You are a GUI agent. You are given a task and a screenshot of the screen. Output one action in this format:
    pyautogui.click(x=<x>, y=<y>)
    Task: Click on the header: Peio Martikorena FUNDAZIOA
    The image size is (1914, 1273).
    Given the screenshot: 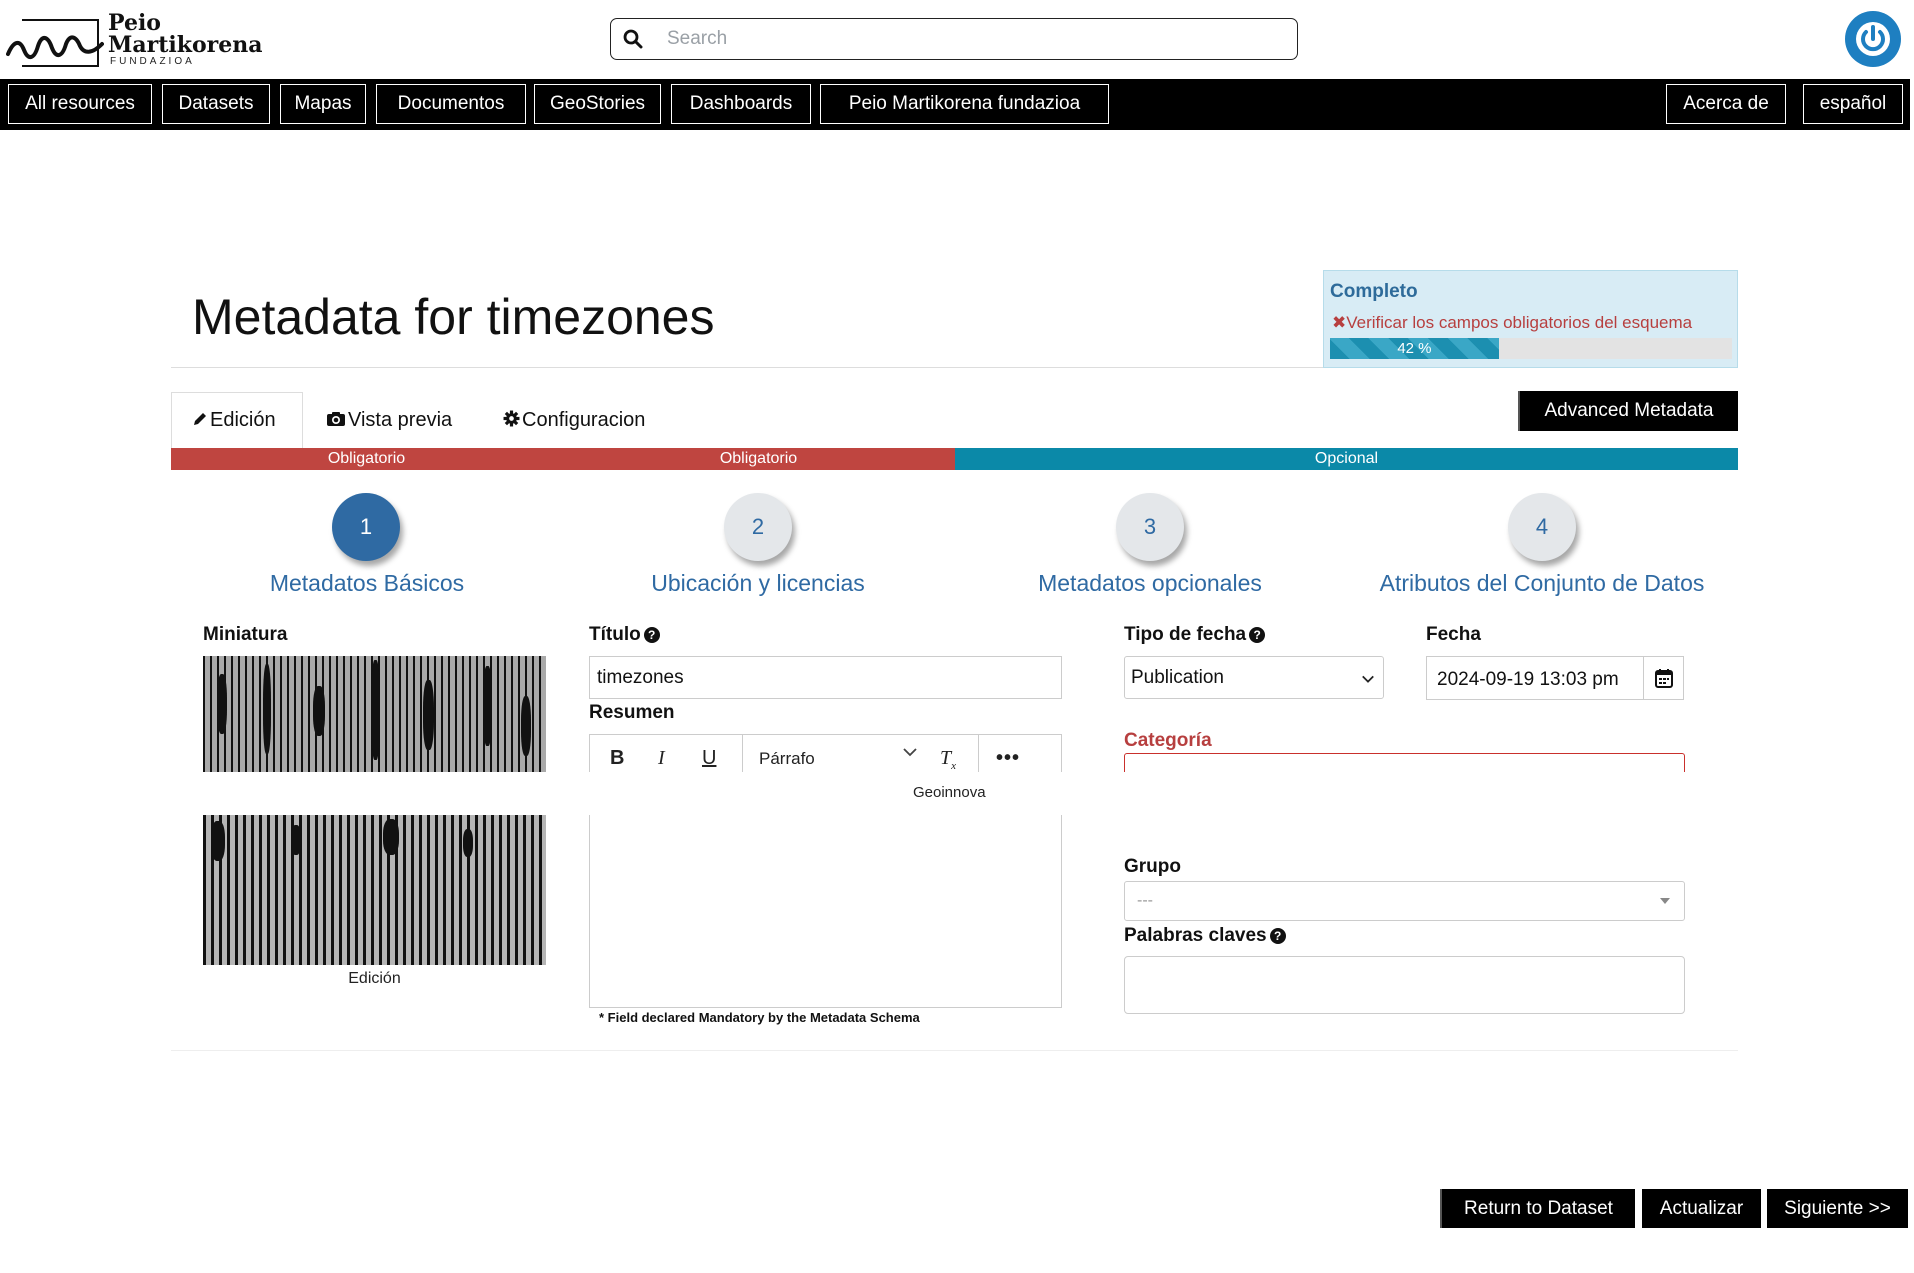 What is the action you would take?
    pyautogui.click(x=957, y=39)
    